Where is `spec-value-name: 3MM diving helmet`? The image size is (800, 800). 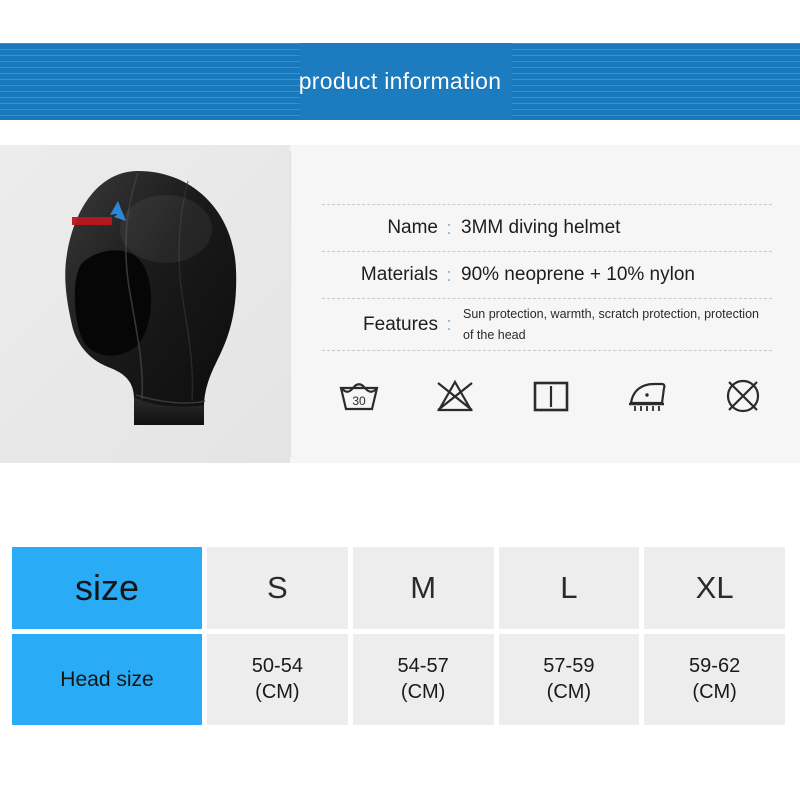
spec-value-name: 3MM diving helmet is located at coordinates (541, 227).